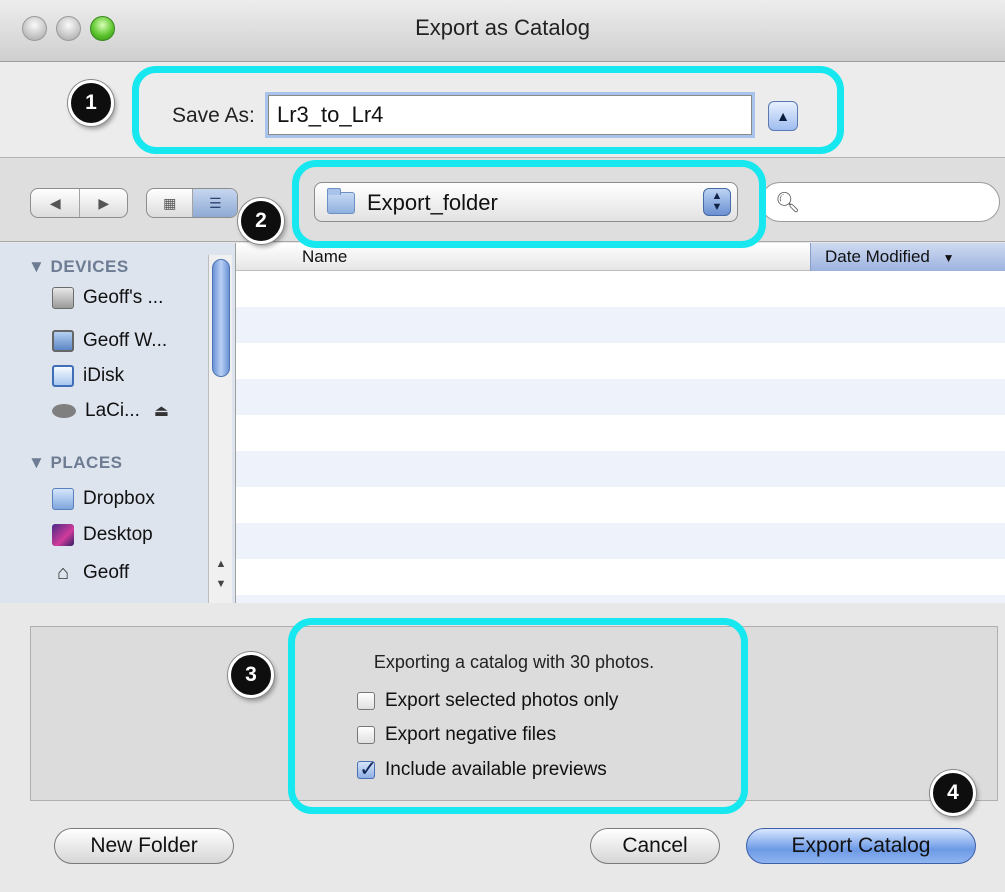 This screenshot has height=892, width=1005. I want to click on back-forward-control: ◀ ▶, so click(79, 203).